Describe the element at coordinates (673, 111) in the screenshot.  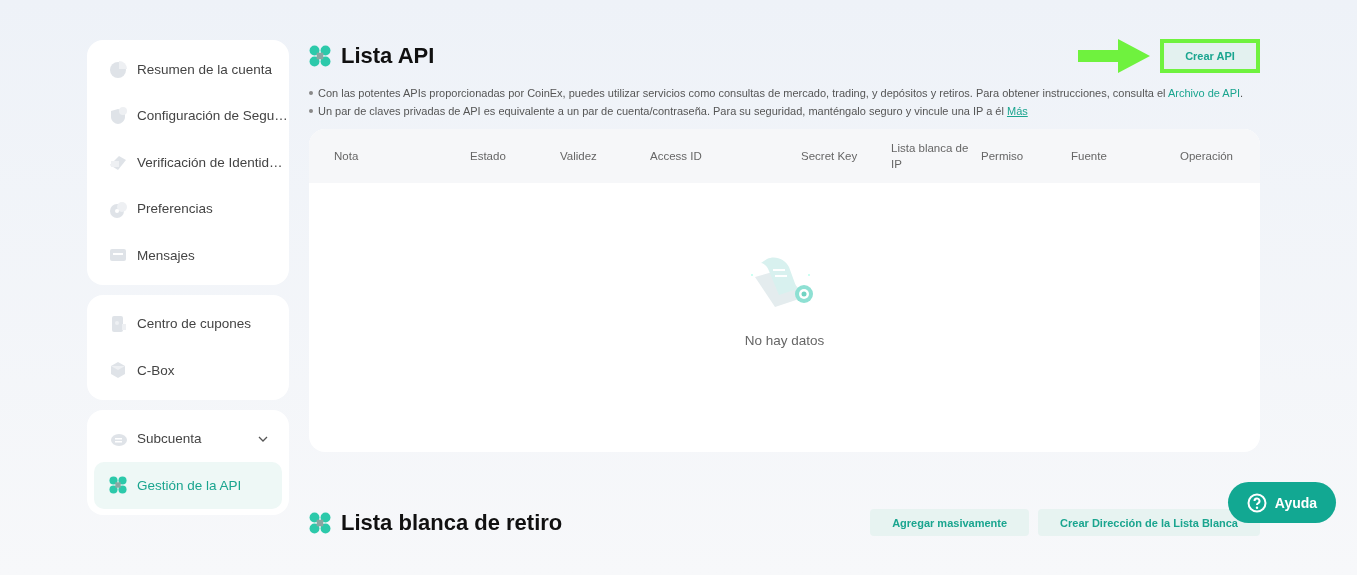
I see `note-text: Un par de claves privadas de API es equivalente a un par de cuenta/contraseña. Para su seguridad, manténgalo seguro y vincule una IP a él Más` at that location.